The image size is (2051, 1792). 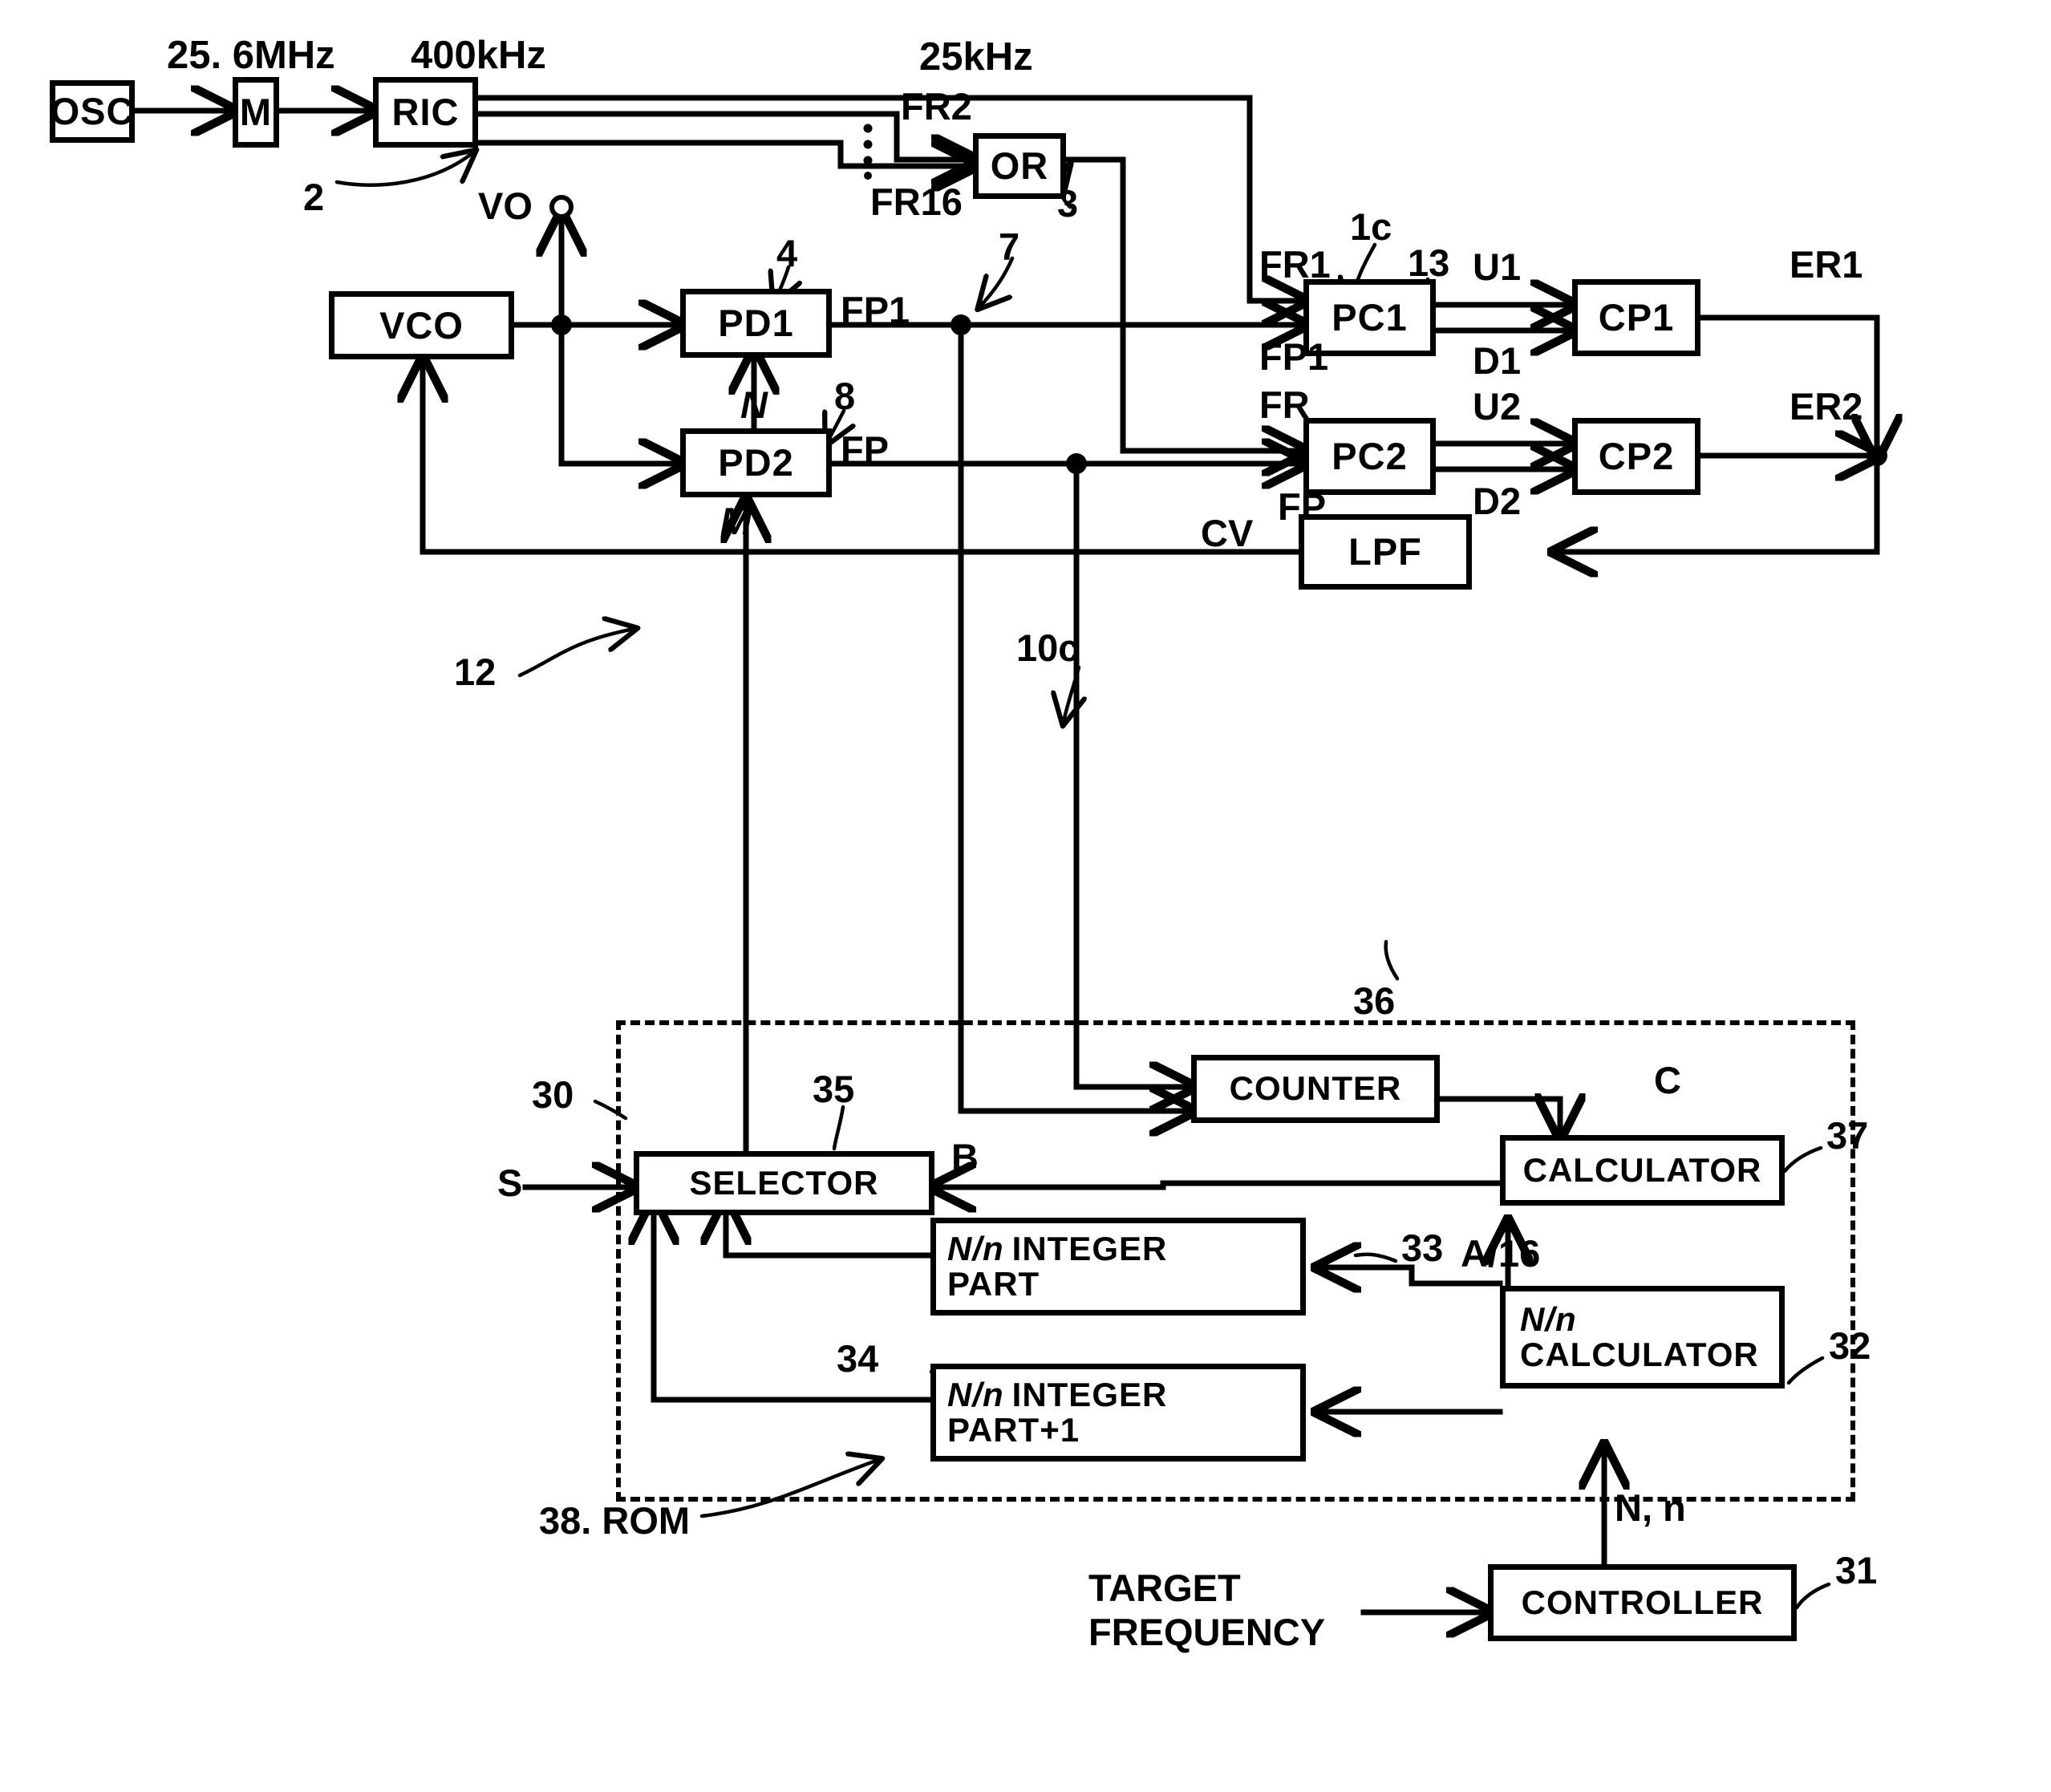 I want to click on block-rom-integer-part-plus1-line3: PART+1, so click(x=1013, y=1430).